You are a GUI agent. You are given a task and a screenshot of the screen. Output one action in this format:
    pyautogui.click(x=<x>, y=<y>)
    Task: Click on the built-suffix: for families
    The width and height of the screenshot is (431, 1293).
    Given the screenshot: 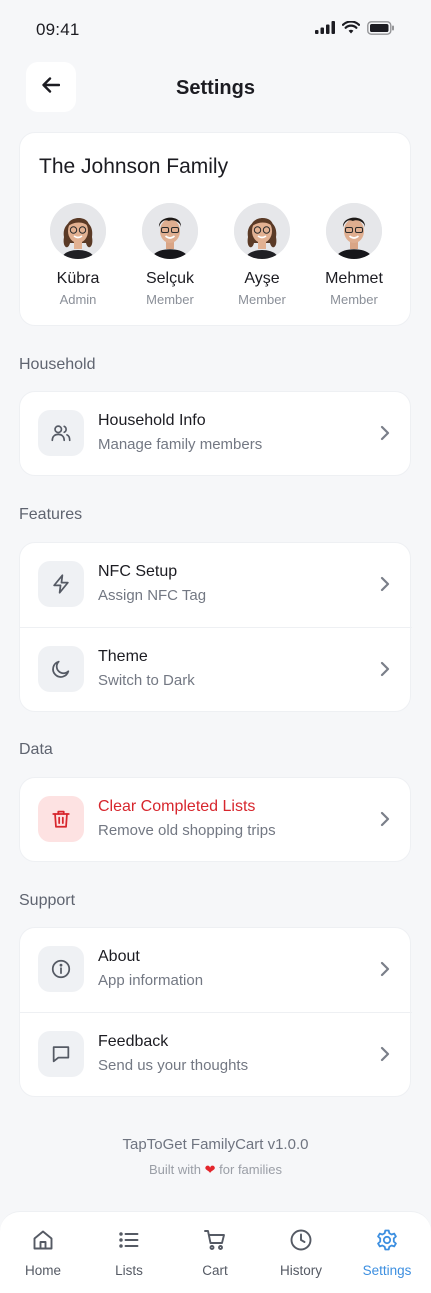 What is the action you would take?
    pyautogui.click(x=251, y=1169)
    